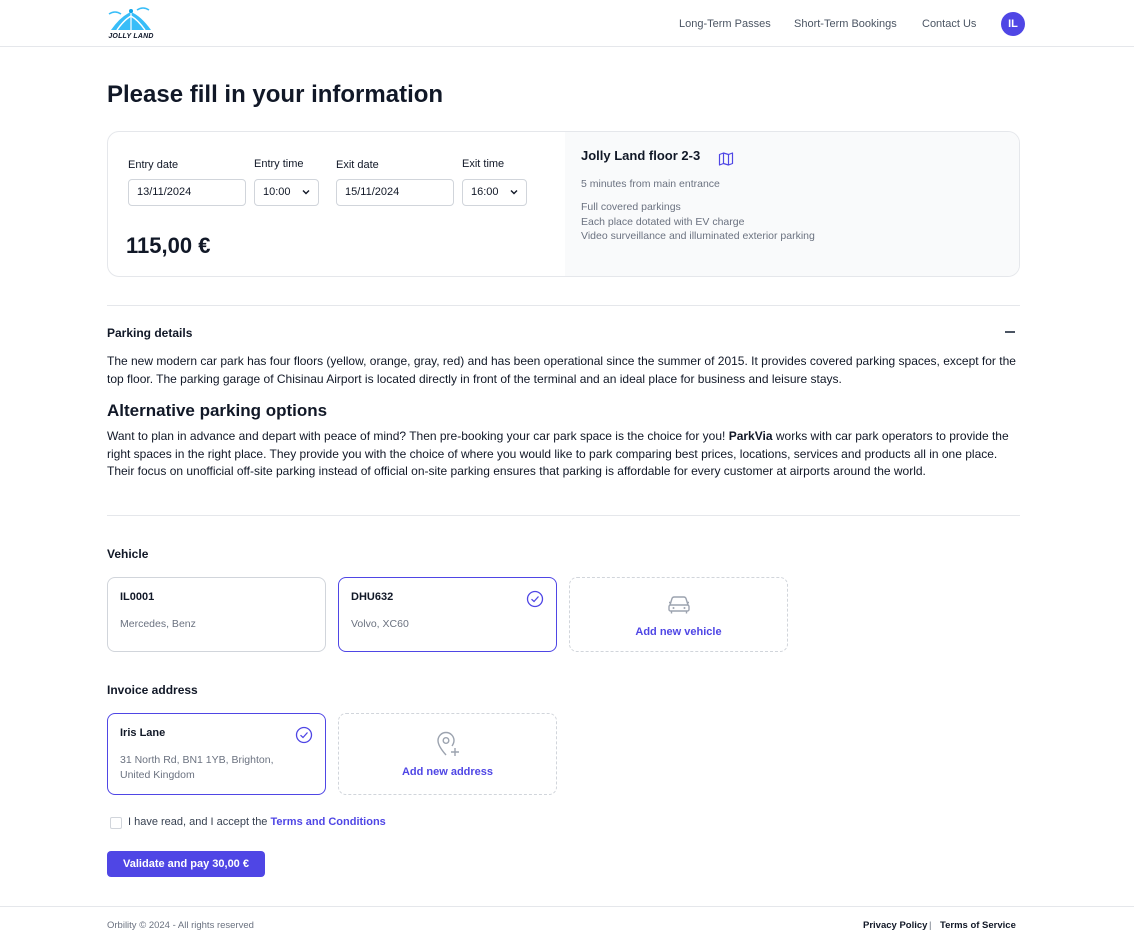 The image size is (1134, 945). I want to click on entry-date-input: 13/11/2024, so click(187, 192).